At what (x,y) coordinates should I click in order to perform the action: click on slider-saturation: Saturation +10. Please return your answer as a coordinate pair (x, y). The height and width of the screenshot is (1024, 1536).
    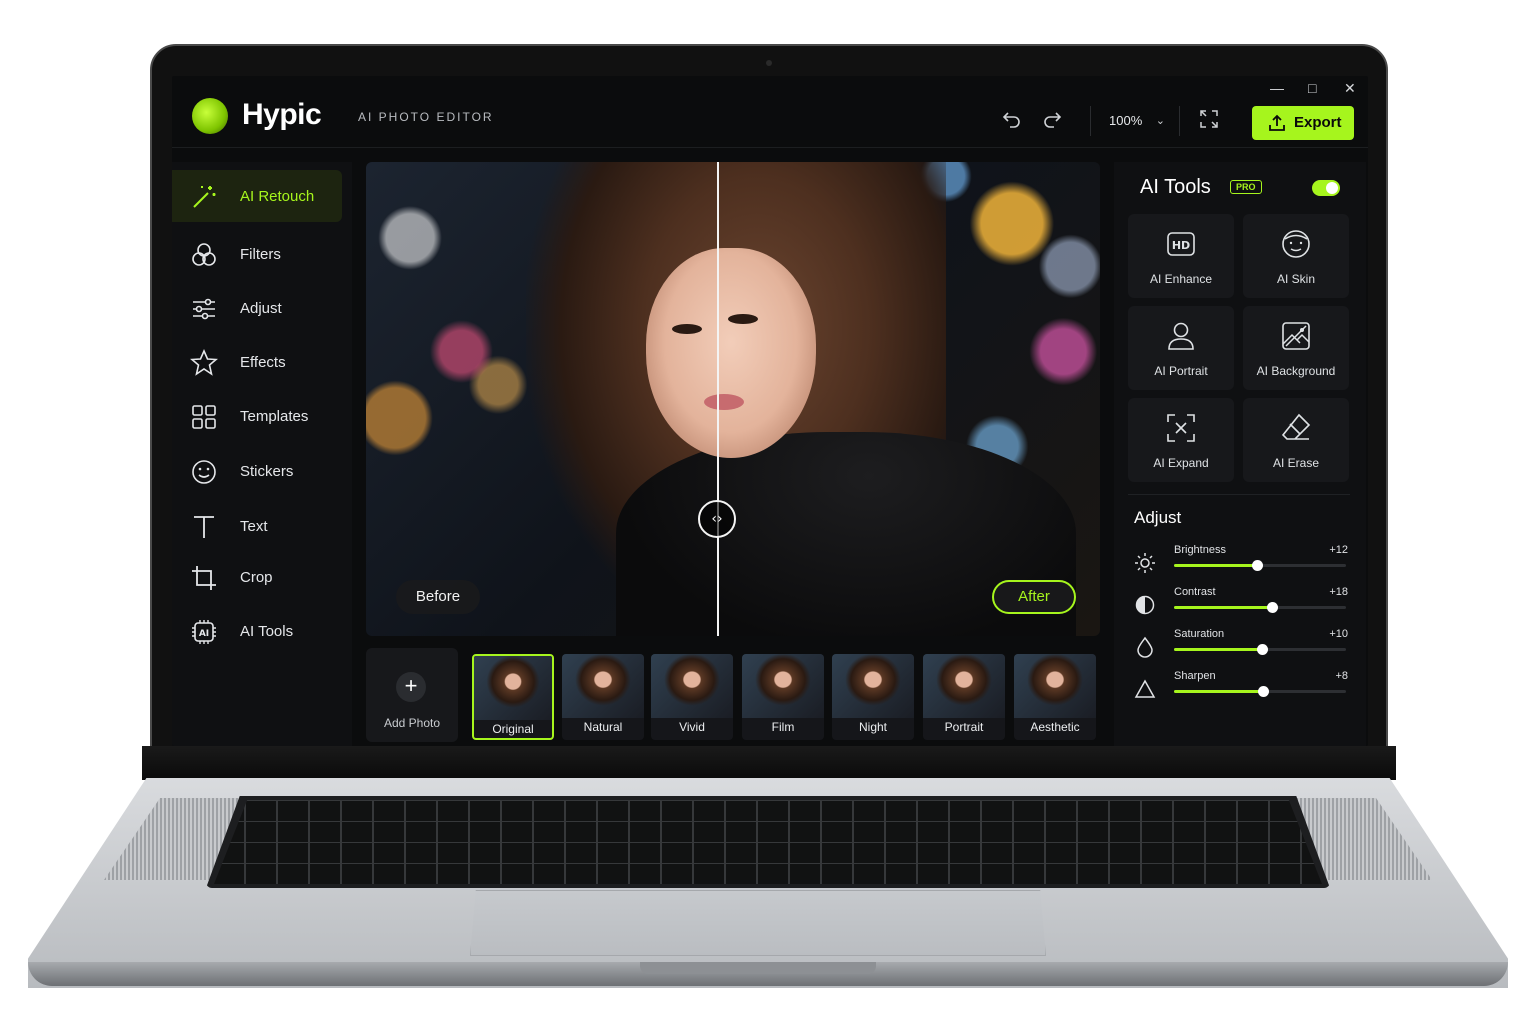
    Looking at the image, I should click on (1241, 646).